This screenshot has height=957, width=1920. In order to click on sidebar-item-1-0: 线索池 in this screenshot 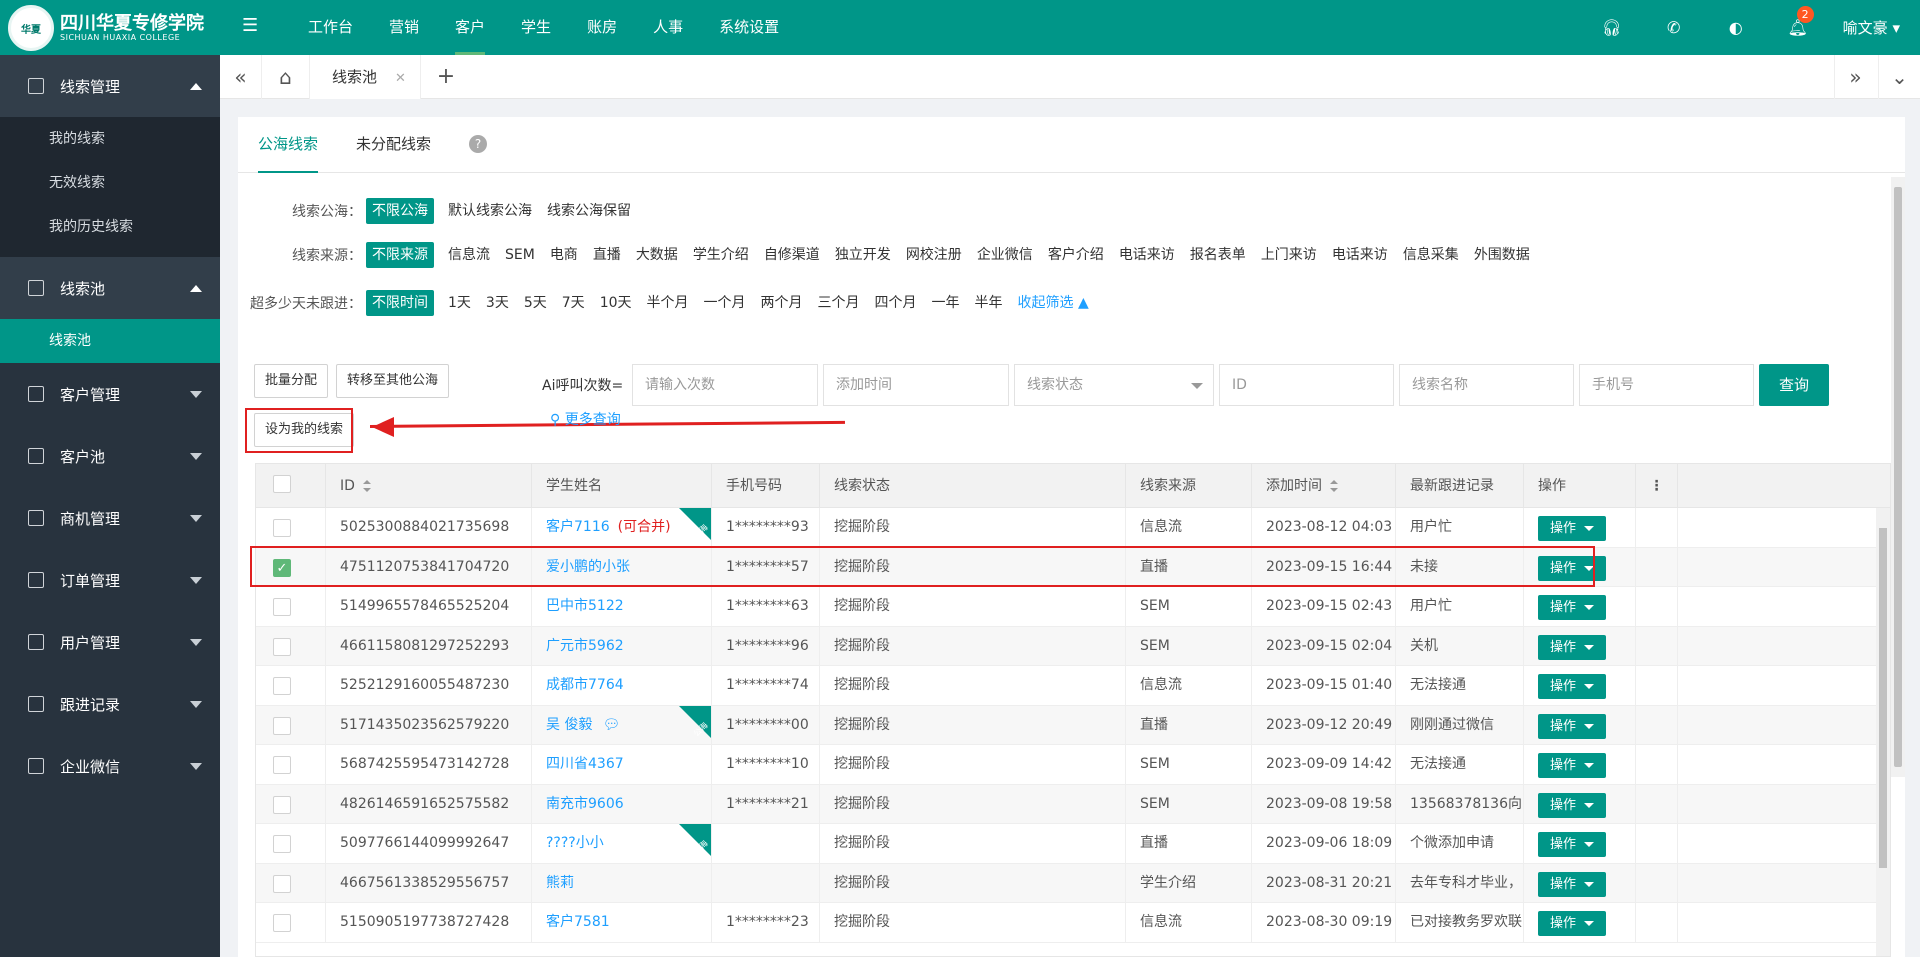, I will do `click(110, 341)`.